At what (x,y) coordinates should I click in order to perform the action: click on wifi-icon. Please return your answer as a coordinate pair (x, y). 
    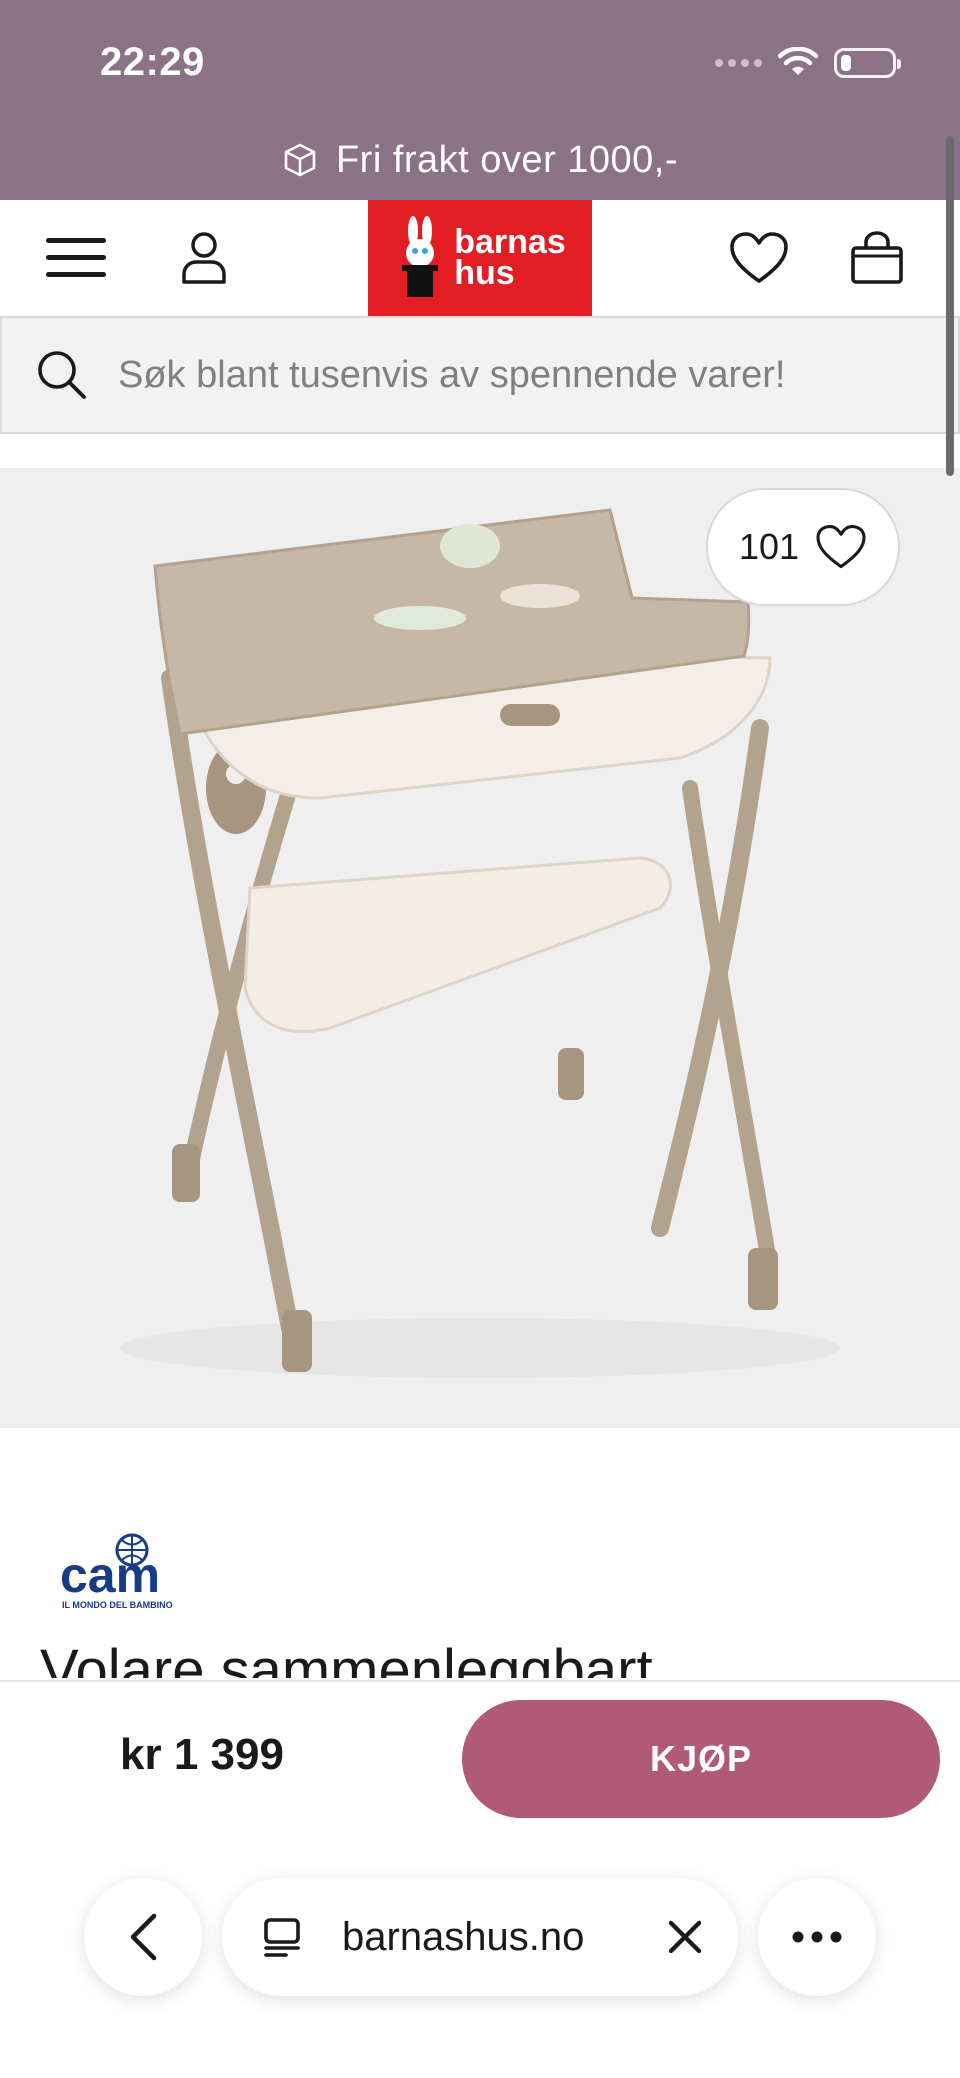
    Looking at the image, I should click on (798, 61).